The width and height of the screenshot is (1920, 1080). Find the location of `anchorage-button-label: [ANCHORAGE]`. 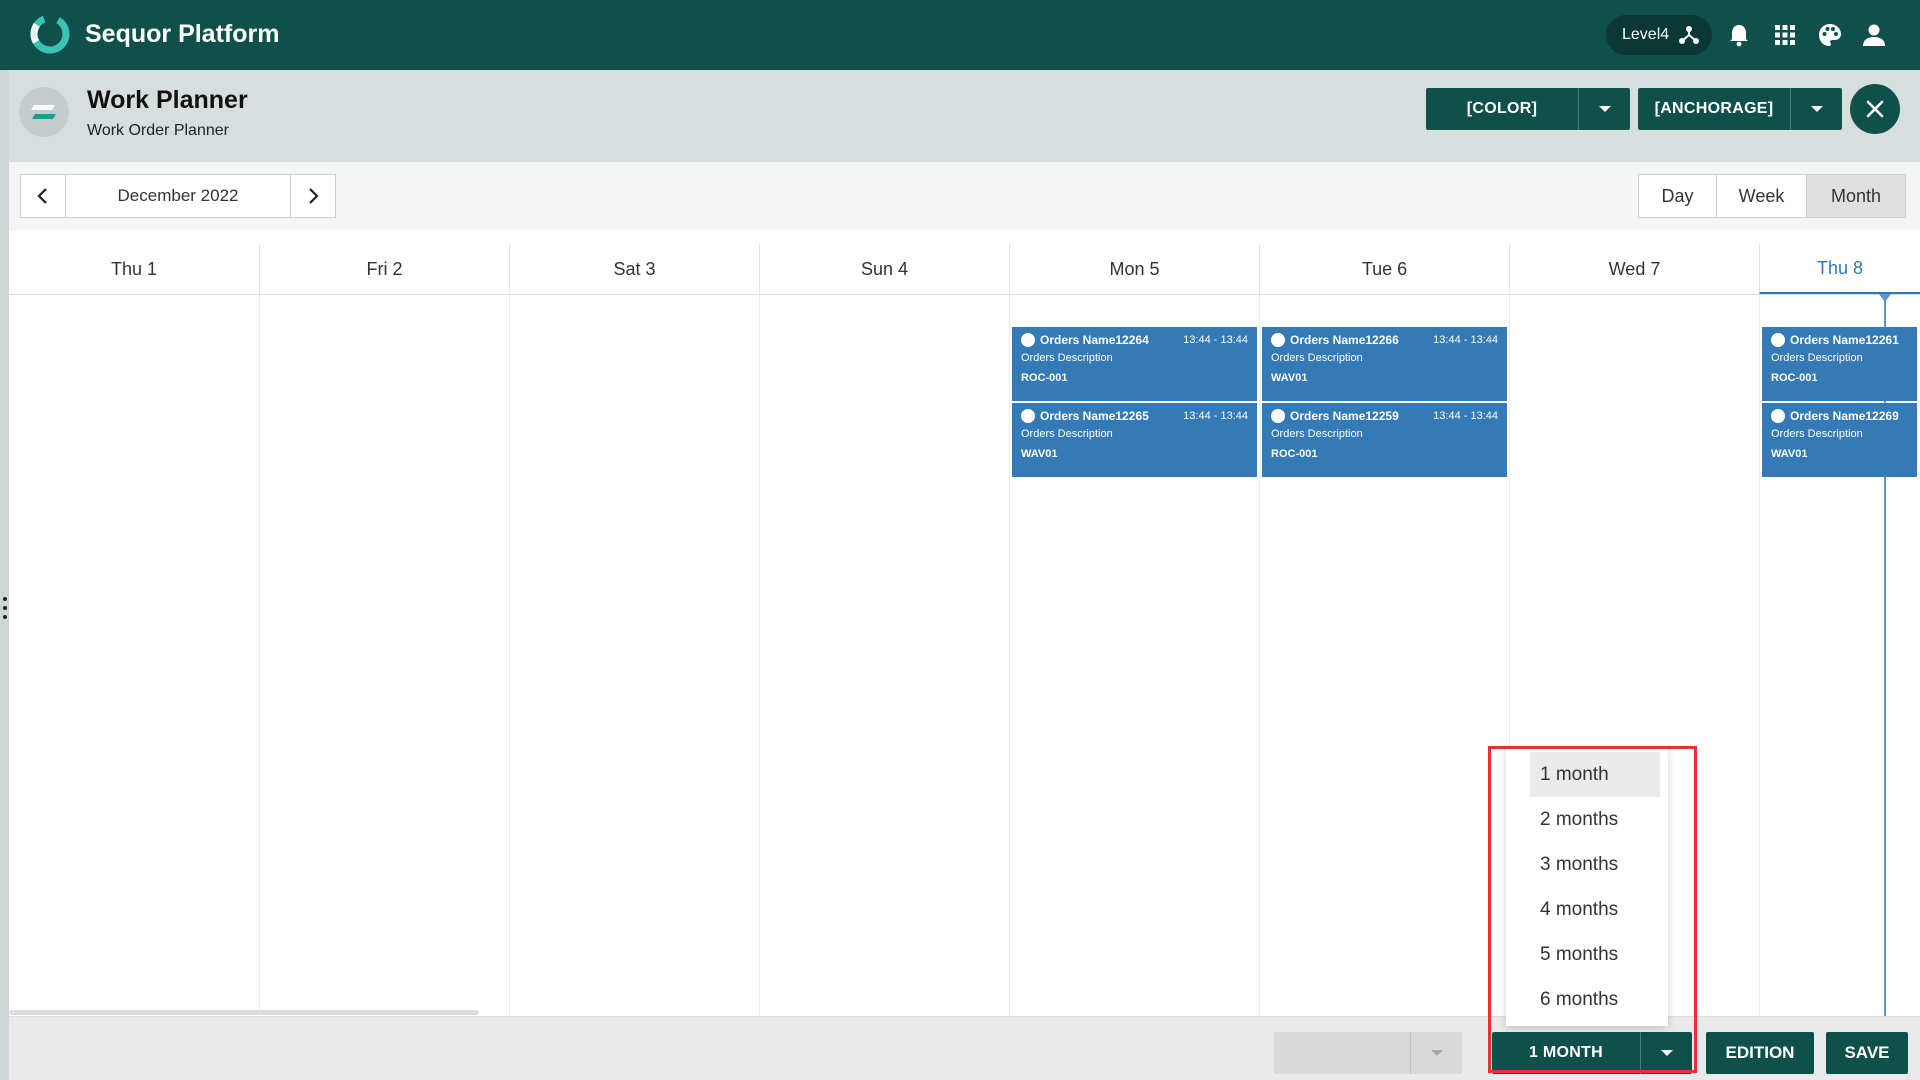

anchorage-button-label: [ANCHORAGE] is located at coordinates (1714, 109).